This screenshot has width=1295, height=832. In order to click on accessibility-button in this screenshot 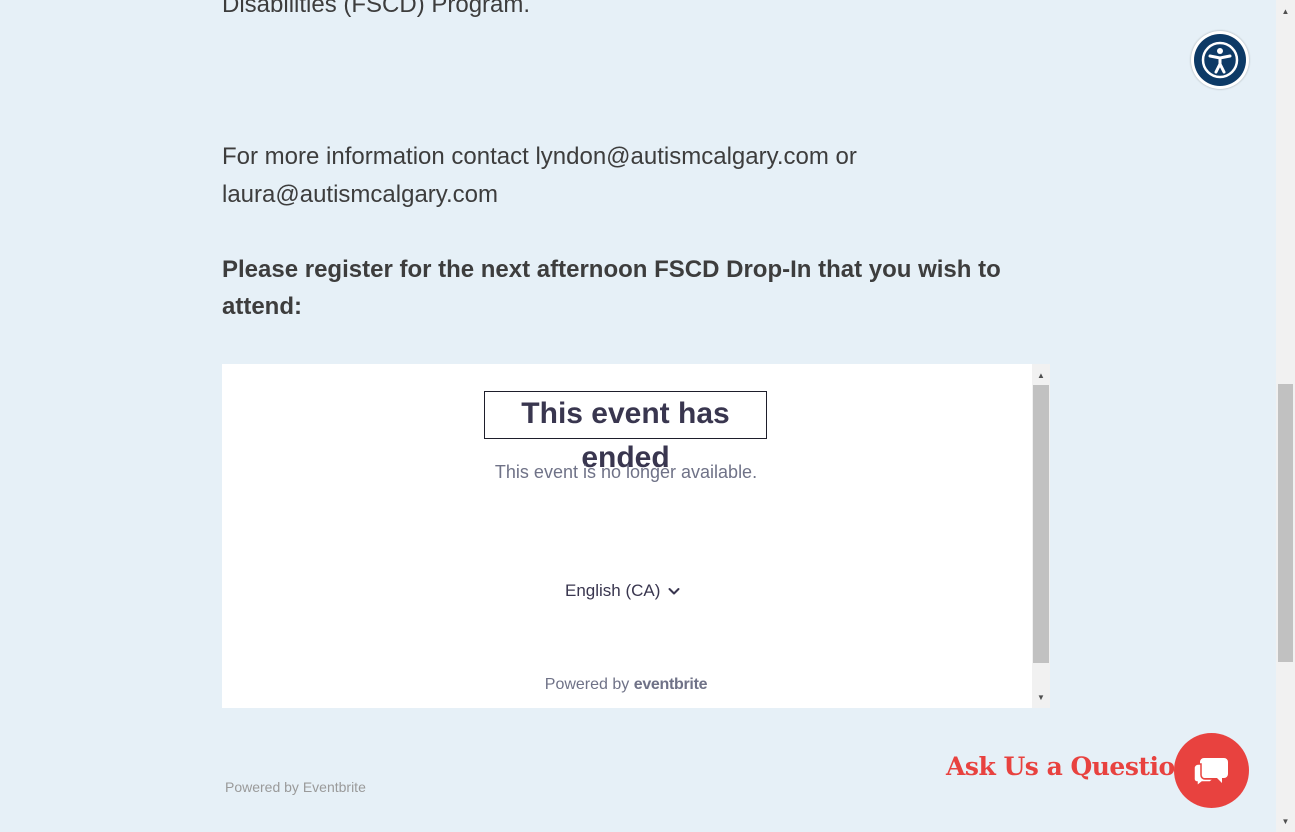, I will do `click(1220, 60)`.